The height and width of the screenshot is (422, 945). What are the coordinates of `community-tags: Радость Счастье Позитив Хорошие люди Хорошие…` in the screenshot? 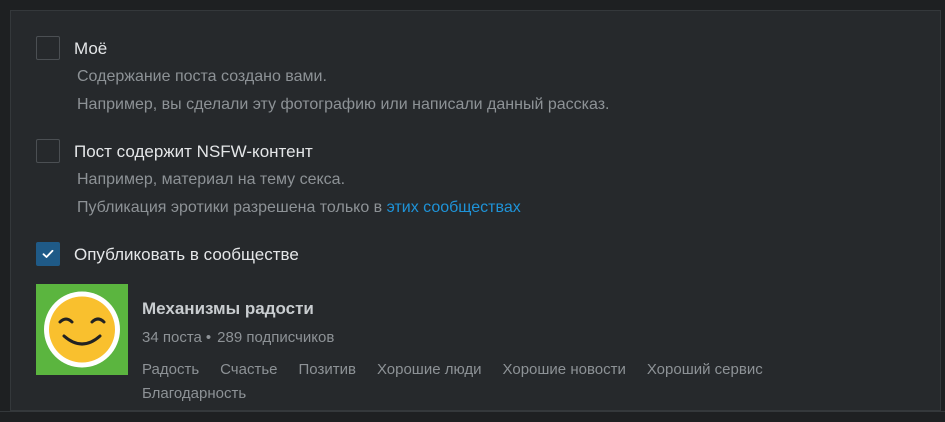 It's located at (522, 382).